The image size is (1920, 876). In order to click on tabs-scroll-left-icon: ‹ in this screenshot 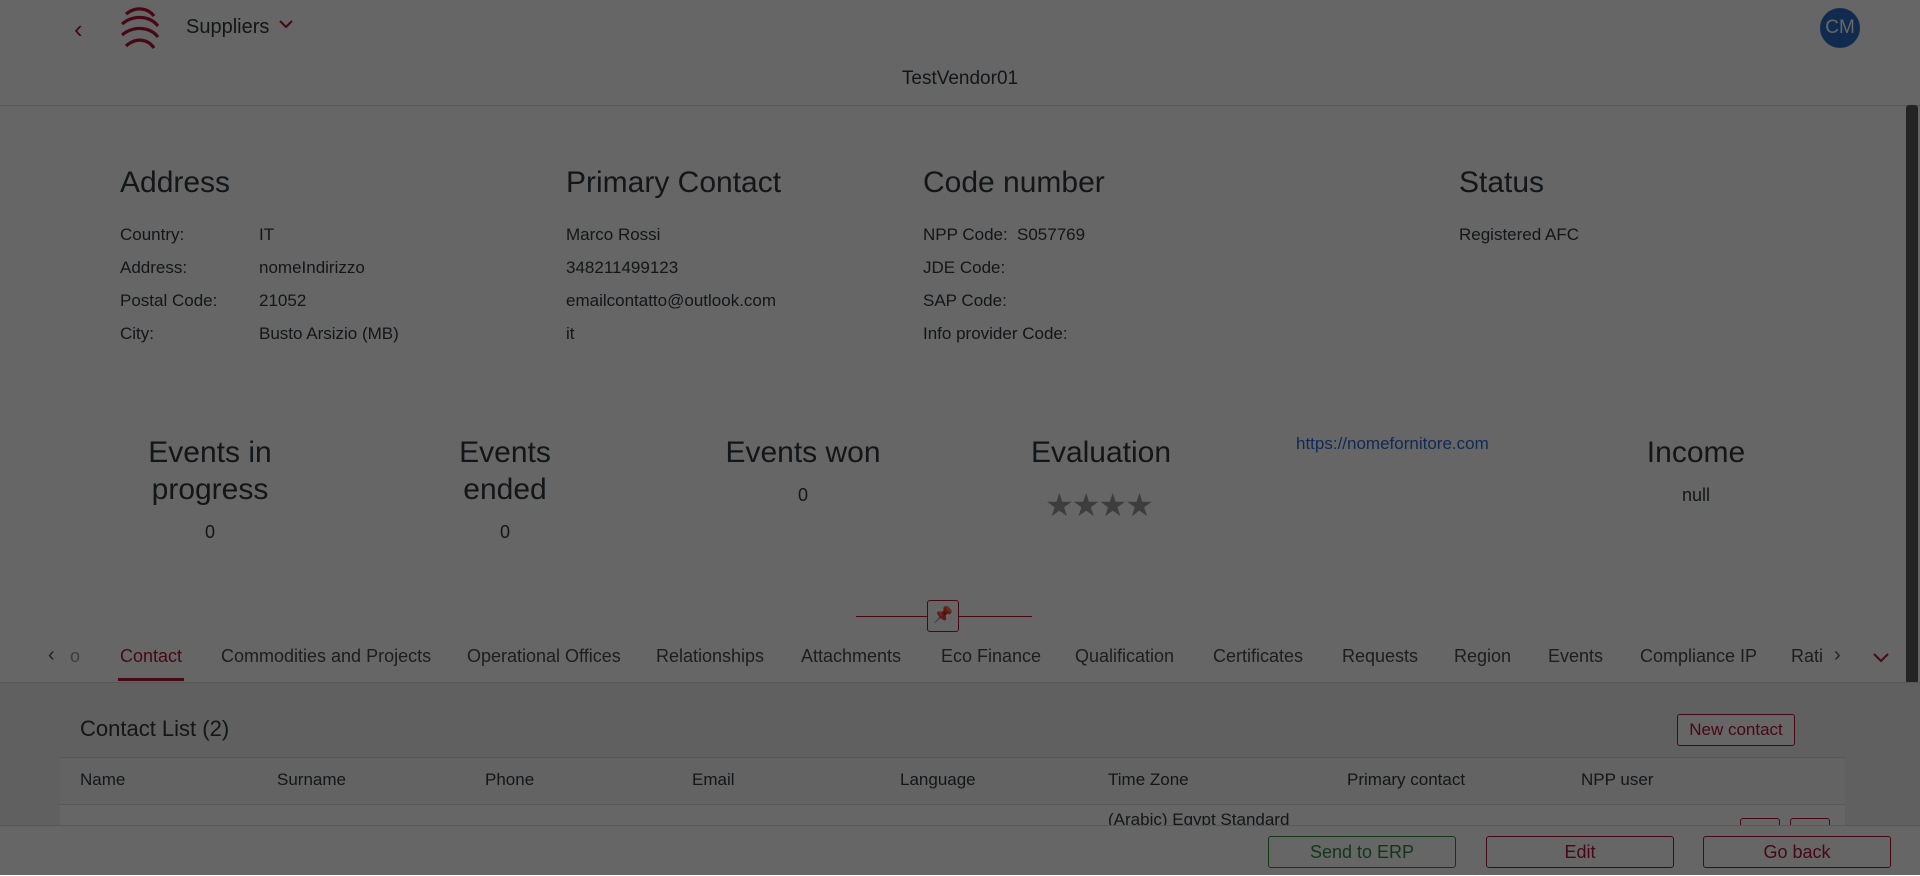, I will do `click(51, 655)`.